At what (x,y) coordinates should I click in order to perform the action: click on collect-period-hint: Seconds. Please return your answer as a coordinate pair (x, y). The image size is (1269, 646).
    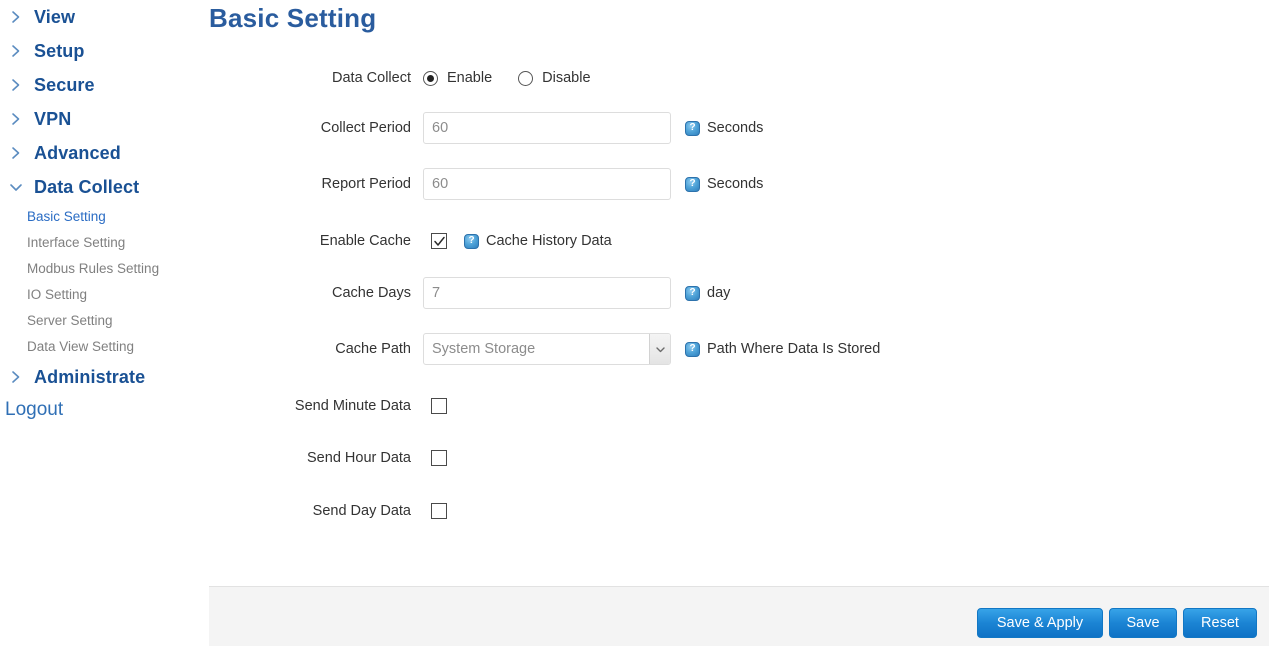
    Looking at the image, I should click on (735, 128).